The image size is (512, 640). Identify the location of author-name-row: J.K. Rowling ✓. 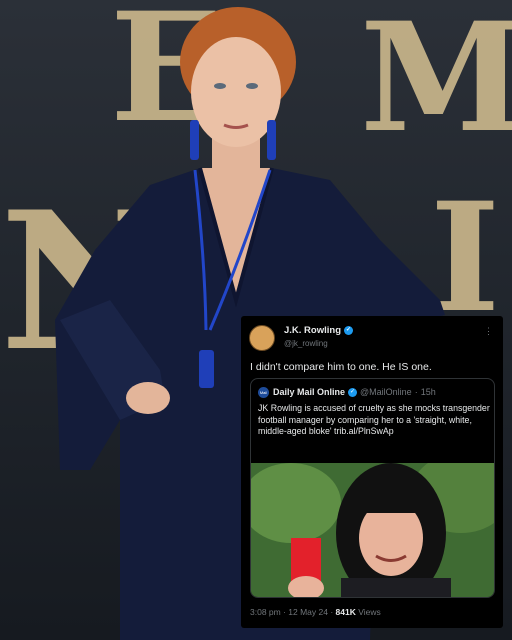
(318, 330).